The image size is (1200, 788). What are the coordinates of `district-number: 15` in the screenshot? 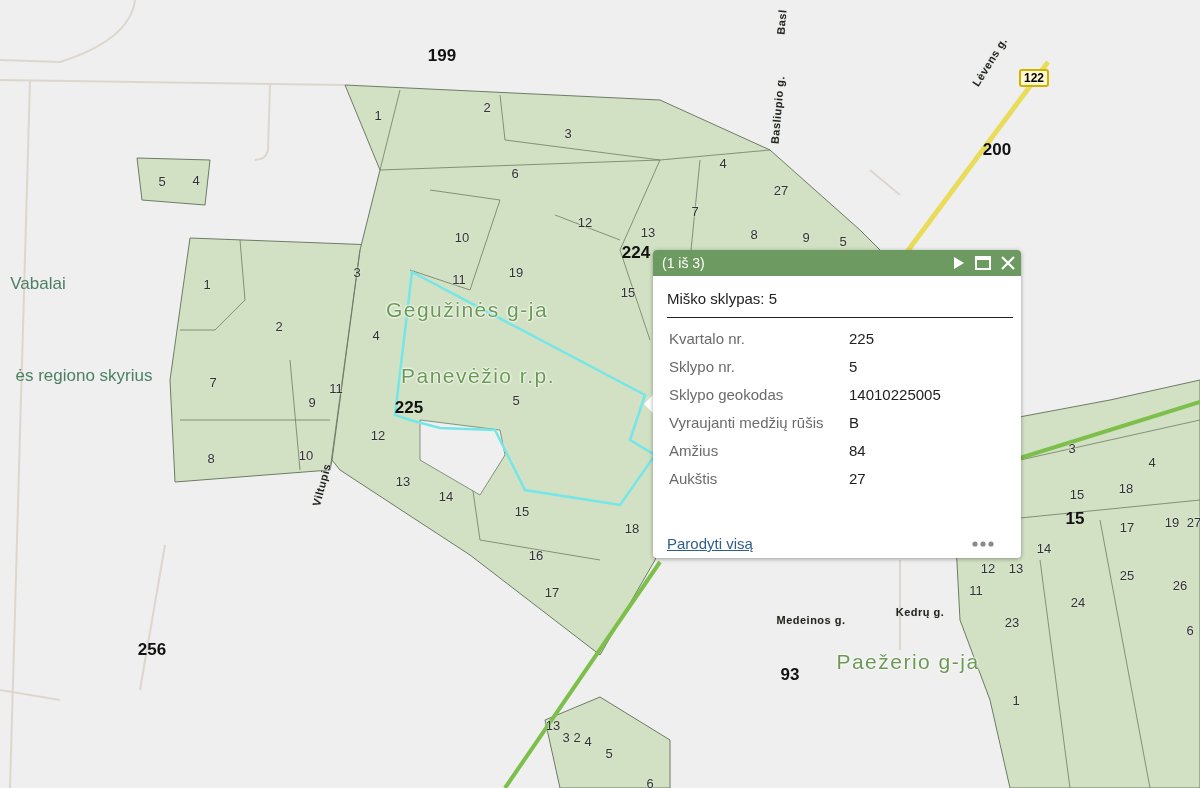 It's located at (1075, 518).